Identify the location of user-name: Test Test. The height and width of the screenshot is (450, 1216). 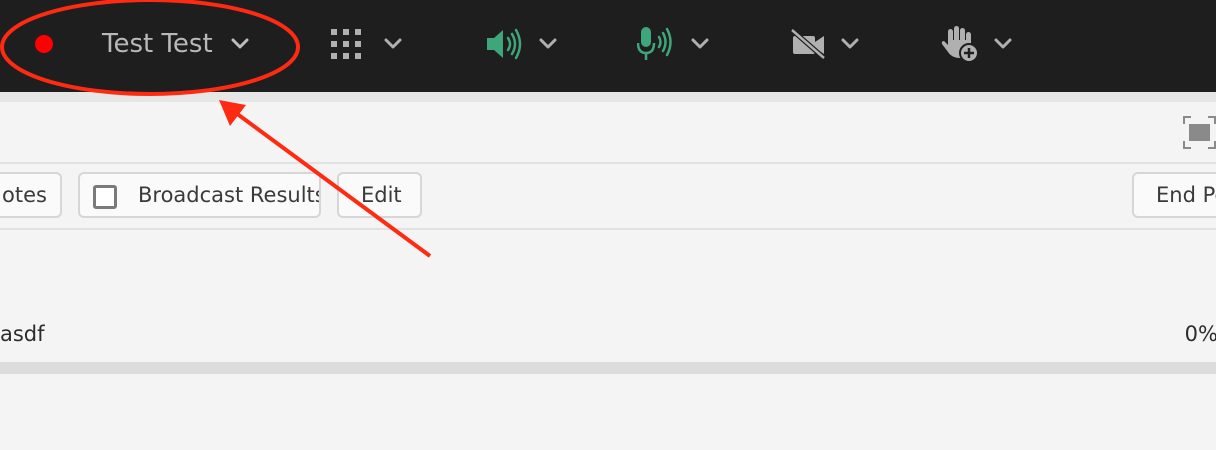
(157, 44).